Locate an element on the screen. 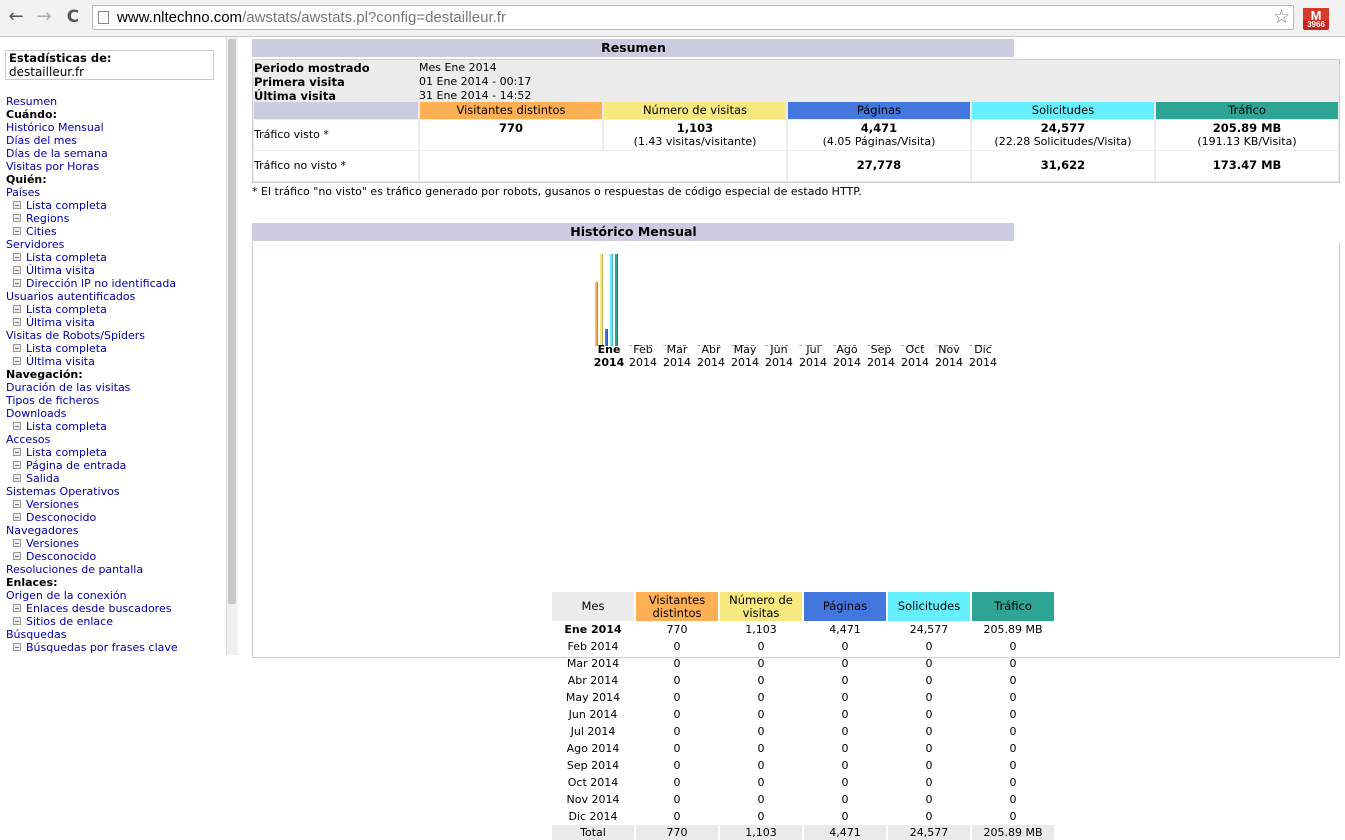 This screenshot has height=840, width=1345. table-cell: Sep 2014 is located at coordinates (593, 765).